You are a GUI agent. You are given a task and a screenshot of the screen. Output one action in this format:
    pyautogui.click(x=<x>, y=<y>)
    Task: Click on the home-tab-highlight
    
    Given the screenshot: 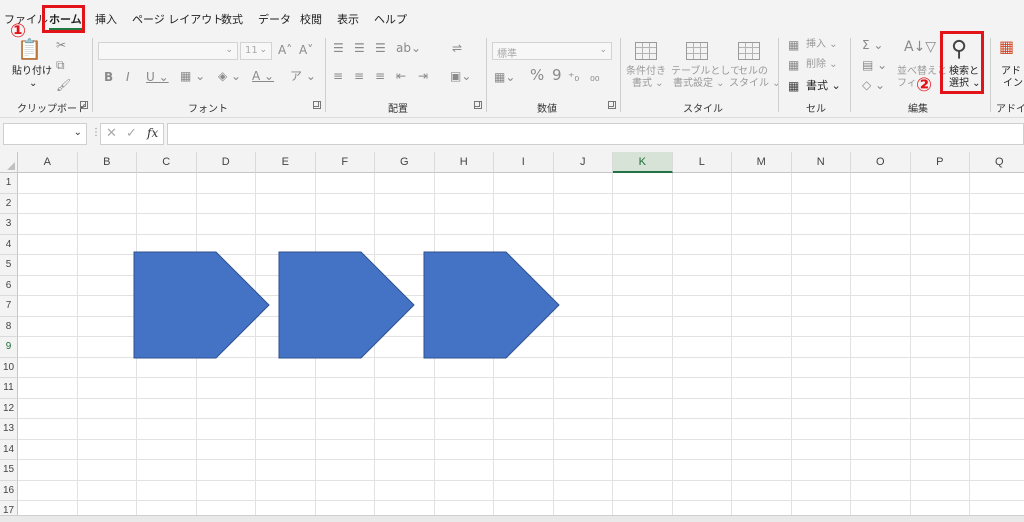 What is the action you would take?
    pyautogui.click(x=63, y=19)
    